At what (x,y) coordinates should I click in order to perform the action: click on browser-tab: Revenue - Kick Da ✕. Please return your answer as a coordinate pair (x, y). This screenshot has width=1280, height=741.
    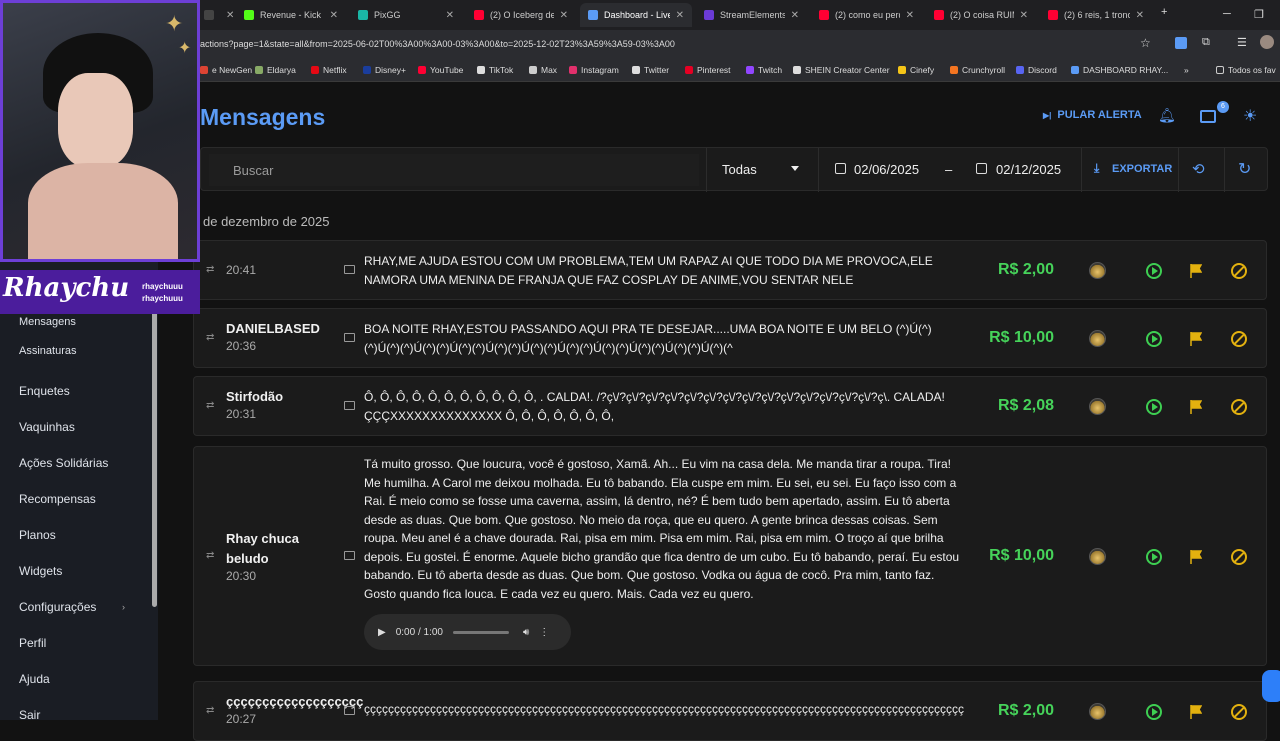
    Looking at the image, I should click on (291, 15).